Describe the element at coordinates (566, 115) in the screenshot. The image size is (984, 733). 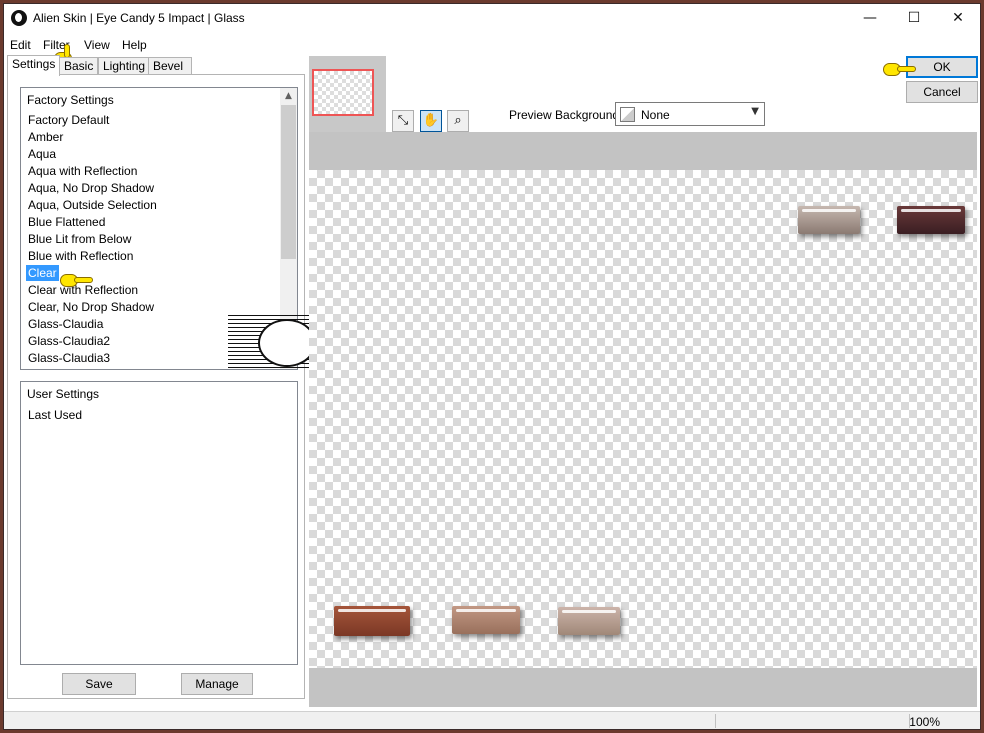
I see `preview-background-label: Preview Background:` at that location.